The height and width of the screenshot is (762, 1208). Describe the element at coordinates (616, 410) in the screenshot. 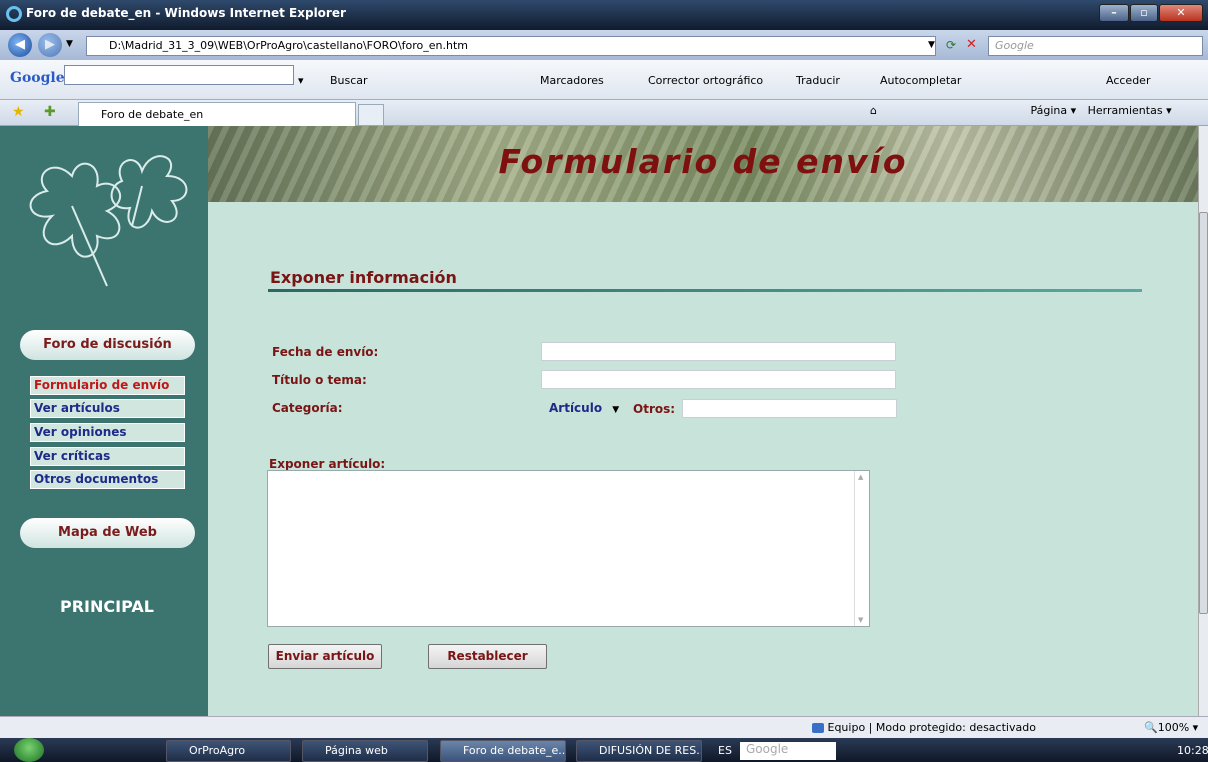

I see `chevron-down-icon: ▼` at that location.